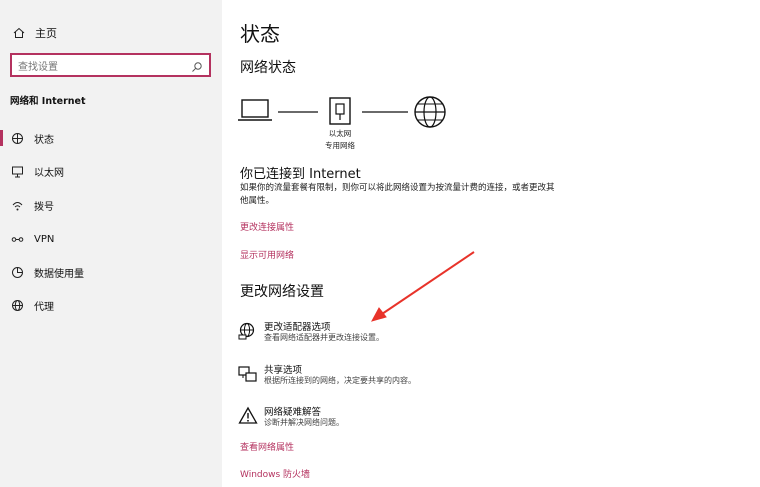 The width and height of the screenshot is (760, 487). What do you see at coordinates (44, 239) in the screenshot?
I see `sidebar-item-label: VPN` at bounding box center [44, 239].